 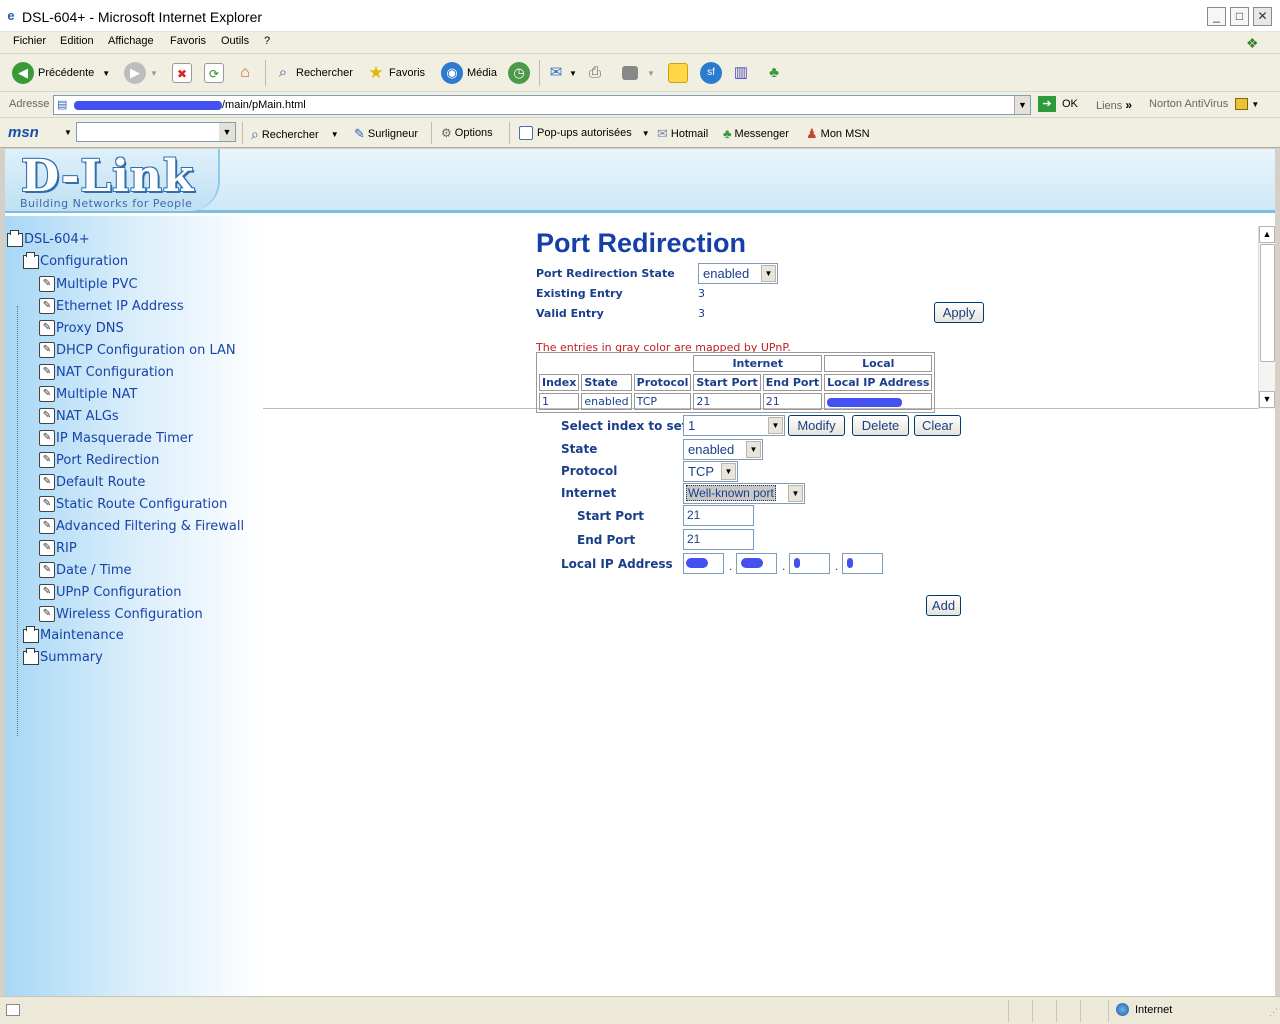 I want to click on redirection-state-select: enabled ▼, so click(x=738, y=273).